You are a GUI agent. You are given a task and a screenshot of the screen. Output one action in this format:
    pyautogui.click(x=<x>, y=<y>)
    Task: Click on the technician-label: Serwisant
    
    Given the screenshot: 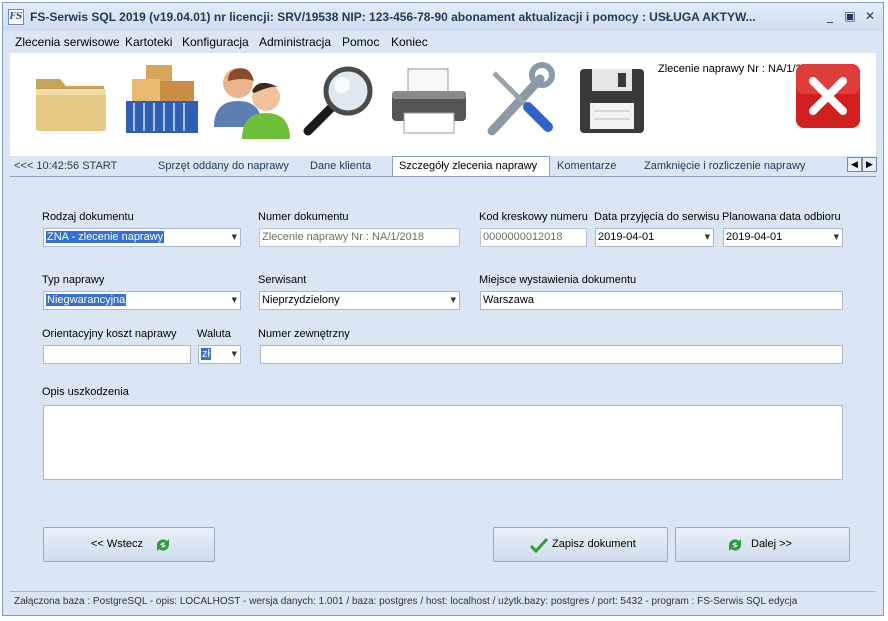 What is the action you would take?
    pyautogui.click(x=282, y=280)
    